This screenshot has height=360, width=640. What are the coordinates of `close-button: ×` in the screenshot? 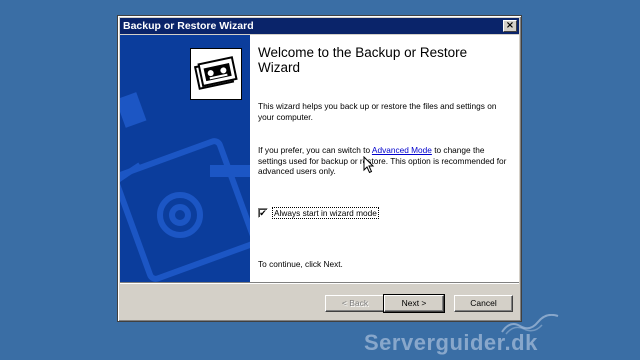 It's located at (510, 26).